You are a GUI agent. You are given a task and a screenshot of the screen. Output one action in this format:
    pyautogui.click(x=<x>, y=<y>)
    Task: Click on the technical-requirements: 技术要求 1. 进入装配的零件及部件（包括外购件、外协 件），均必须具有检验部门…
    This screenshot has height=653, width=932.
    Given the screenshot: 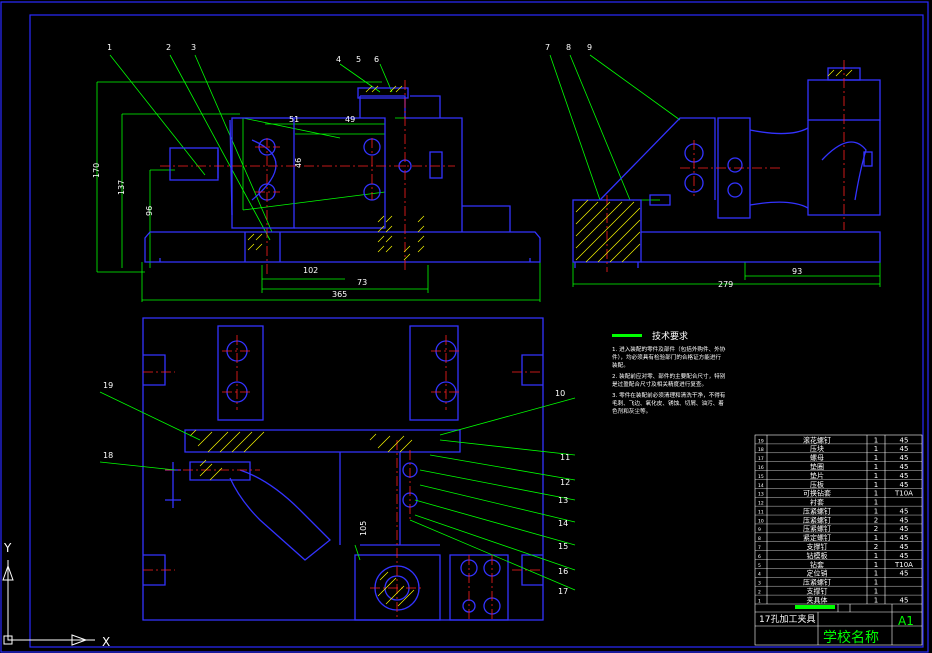 What is the action you would take?
    pyautogui.click(x=669, y=372)
    